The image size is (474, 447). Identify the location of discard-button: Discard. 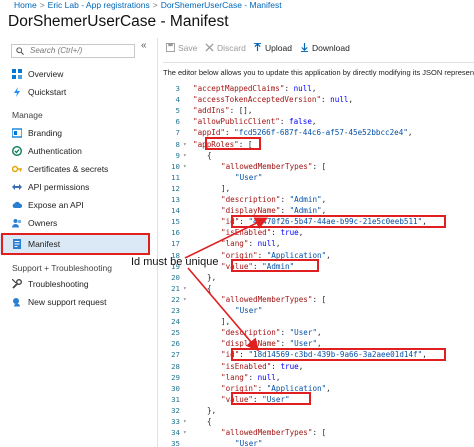
(225, 48).